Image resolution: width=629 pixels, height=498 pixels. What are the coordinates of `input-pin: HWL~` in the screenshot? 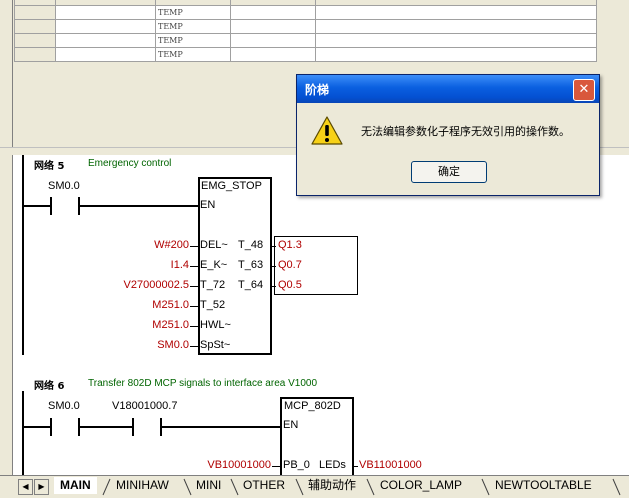 It's located at (215, 325).